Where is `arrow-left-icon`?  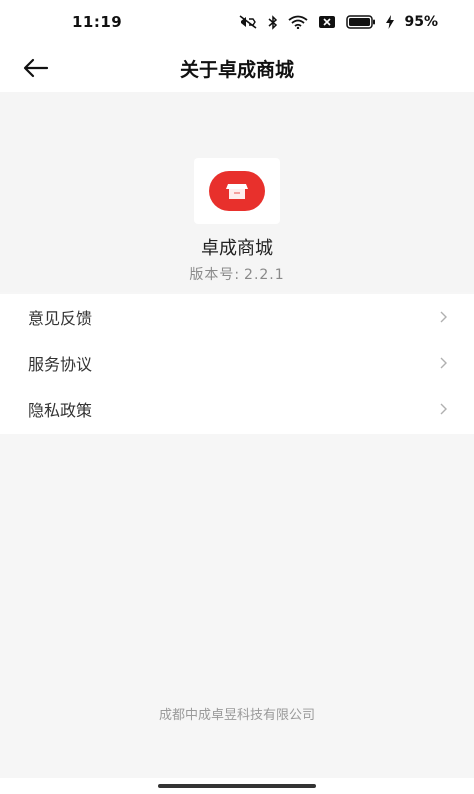 arrow-left-icon is located at coordinates (36, 68).